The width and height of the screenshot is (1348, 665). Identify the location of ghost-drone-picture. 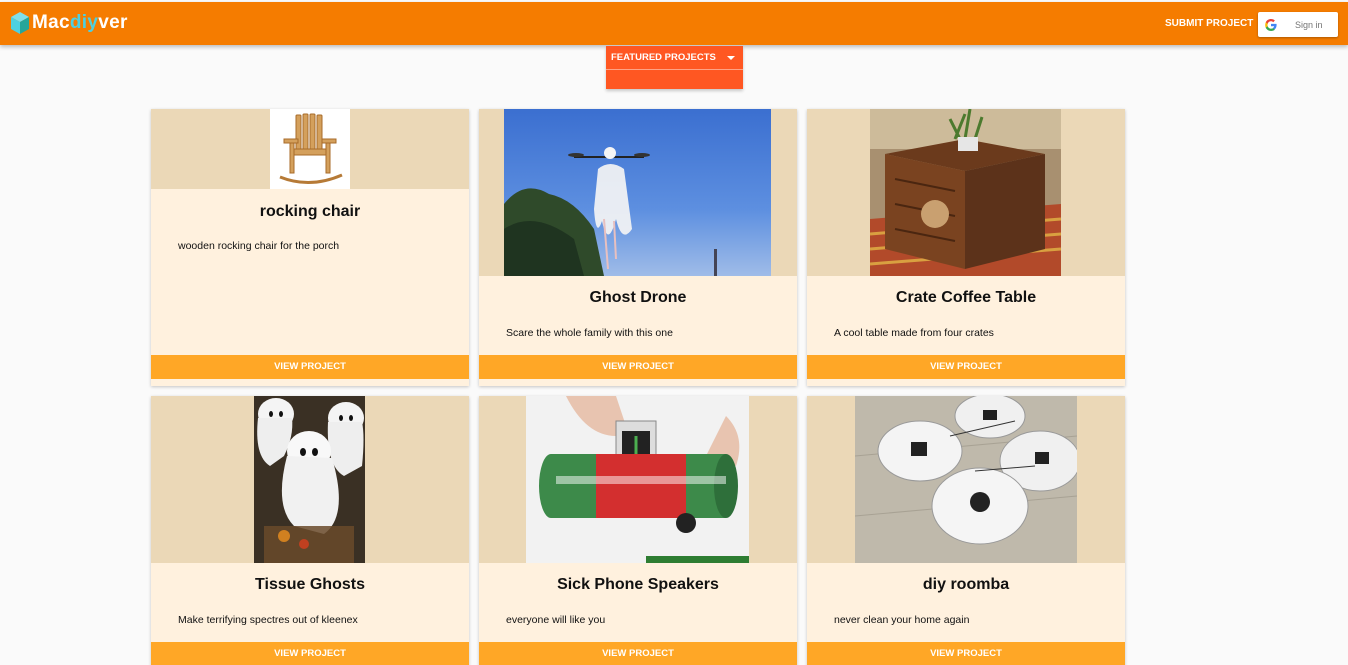
(610, 211).